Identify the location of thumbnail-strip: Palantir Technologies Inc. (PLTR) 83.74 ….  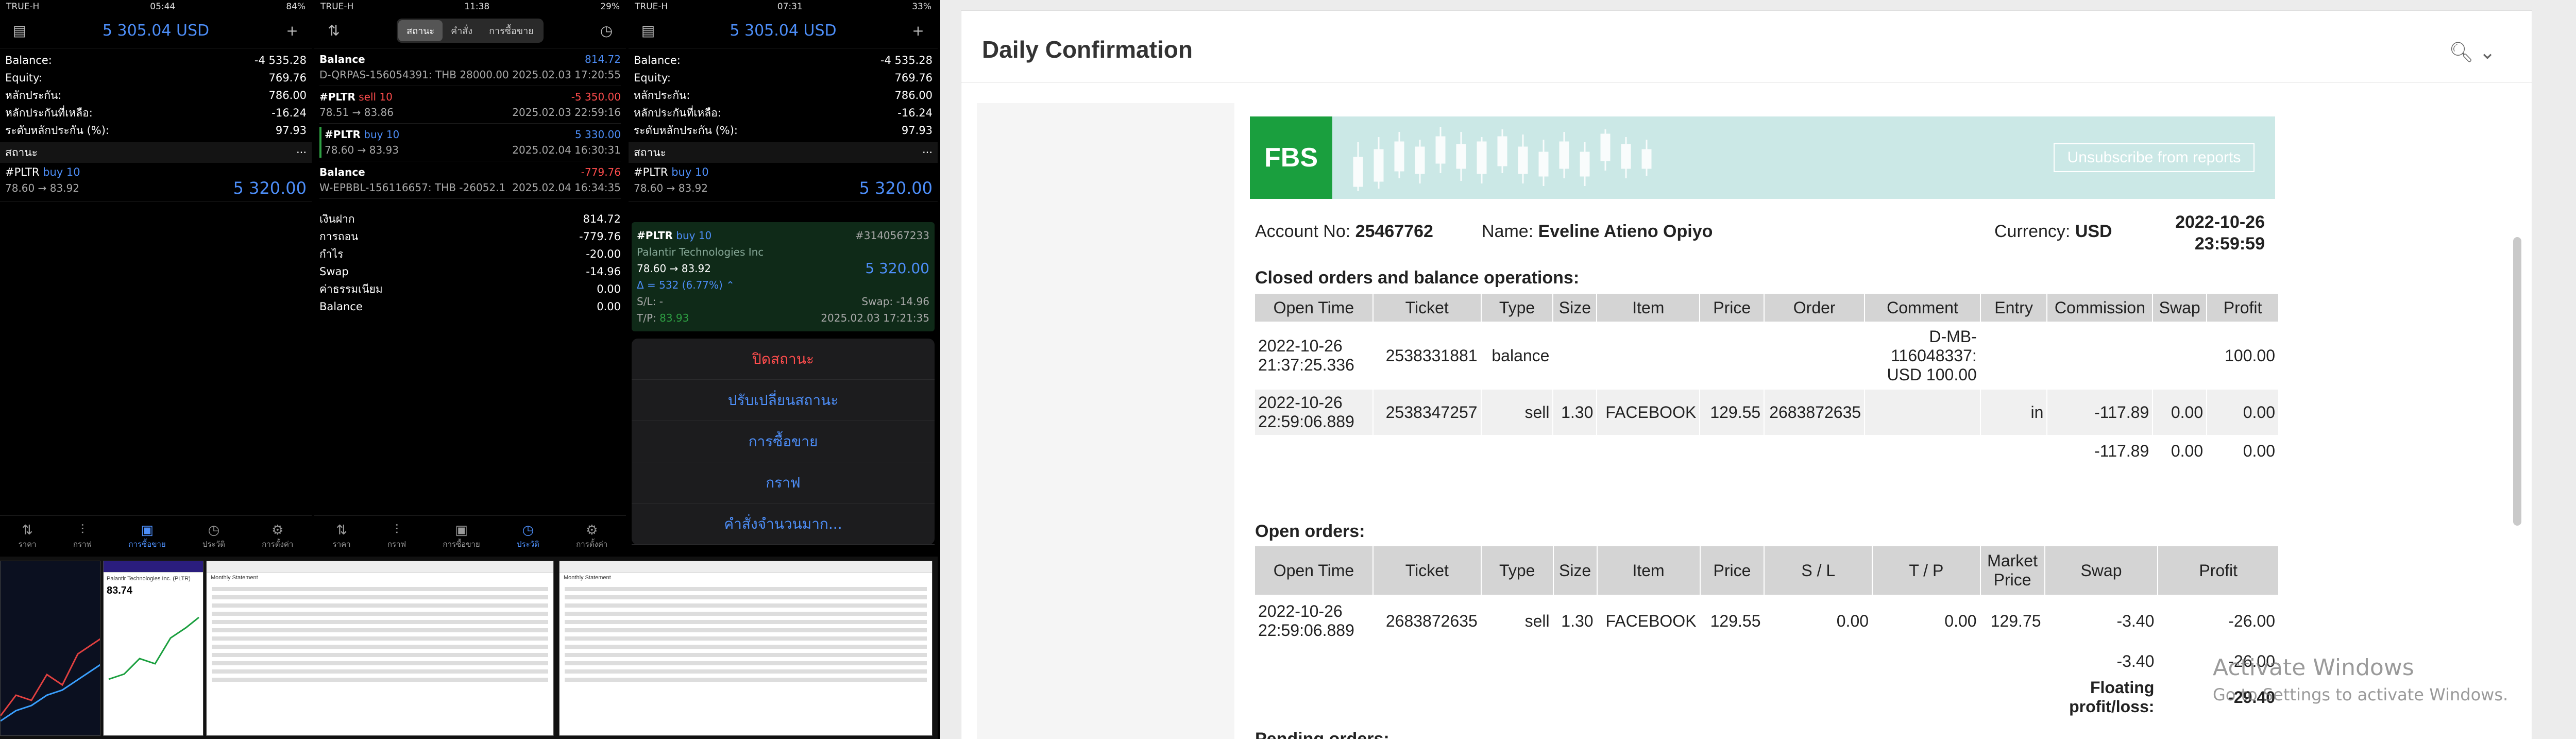
(469, 648).